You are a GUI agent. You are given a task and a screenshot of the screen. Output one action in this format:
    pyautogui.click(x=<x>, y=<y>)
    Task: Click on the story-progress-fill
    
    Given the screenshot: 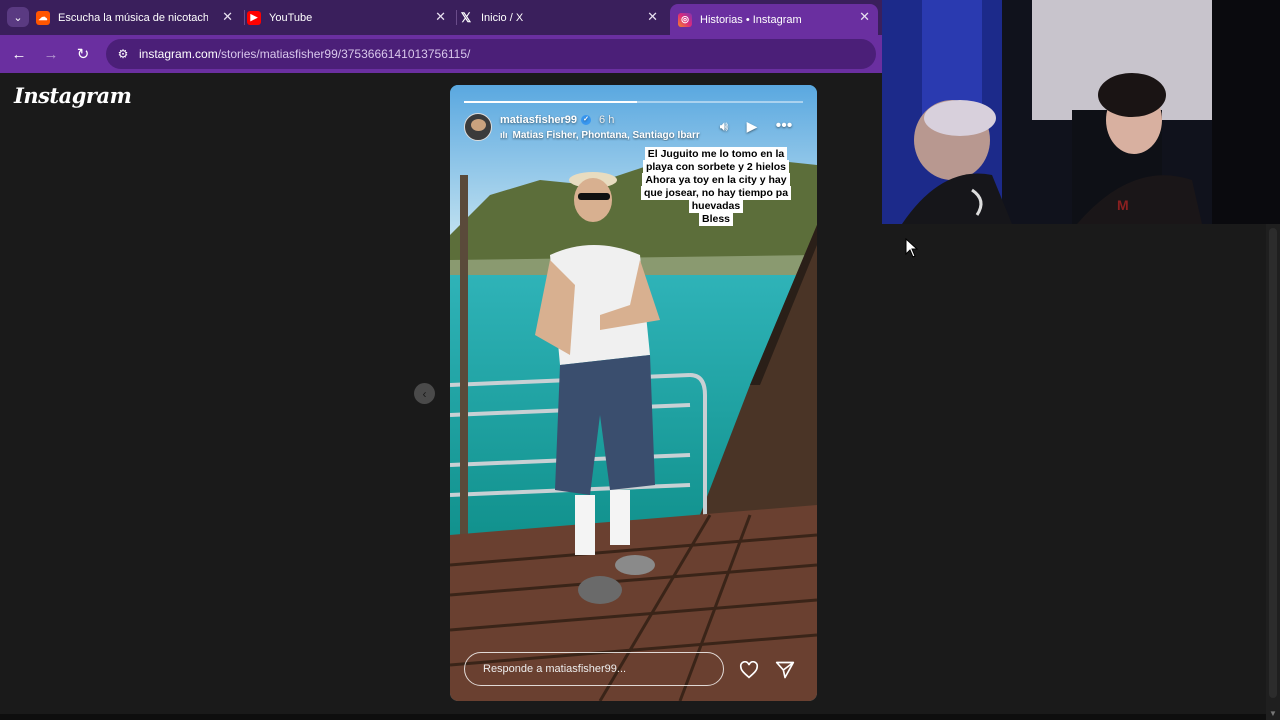 What is the action you would take?
    pyautogui.click(x=550, y=102)
    